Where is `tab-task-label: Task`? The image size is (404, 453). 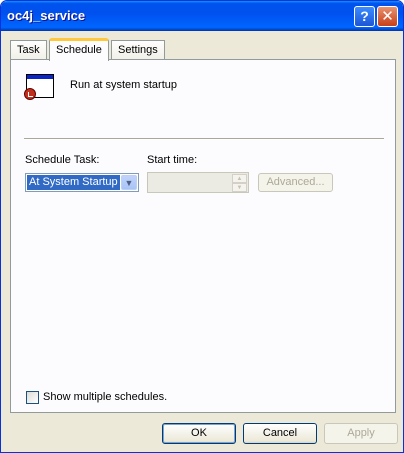 tab-task-label: Task is located at coordinates (28, 50).